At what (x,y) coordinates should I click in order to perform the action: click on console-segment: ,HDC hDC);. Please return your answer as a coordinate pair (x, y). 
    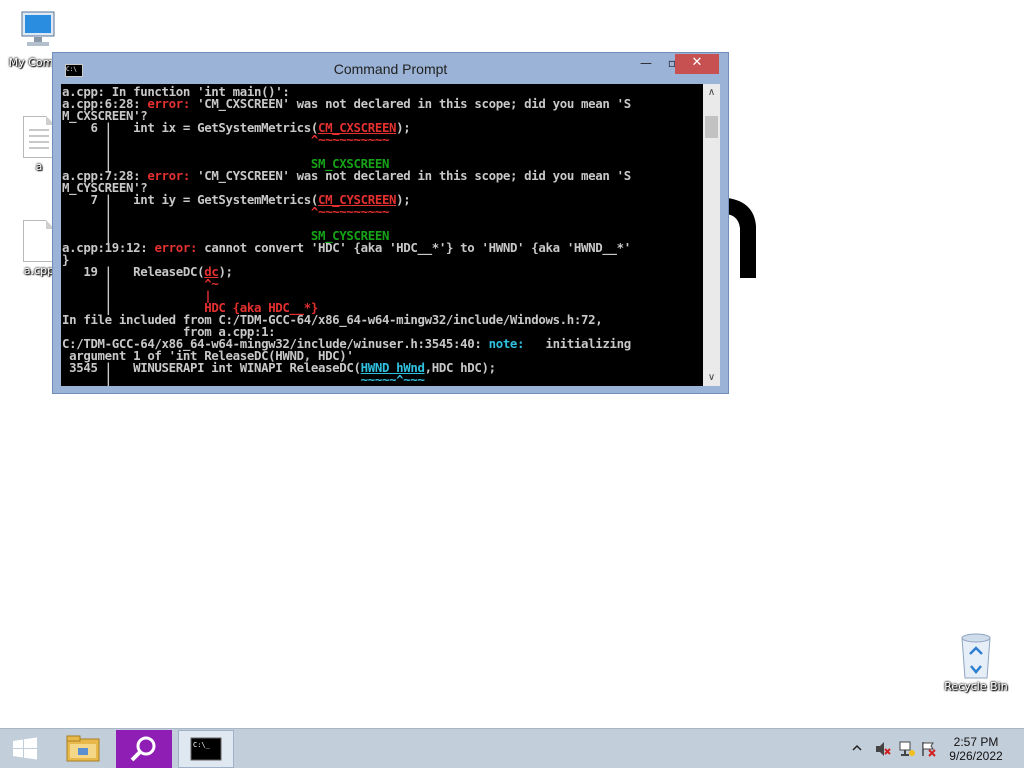
    Looking at the image, I should click on (460, 367).